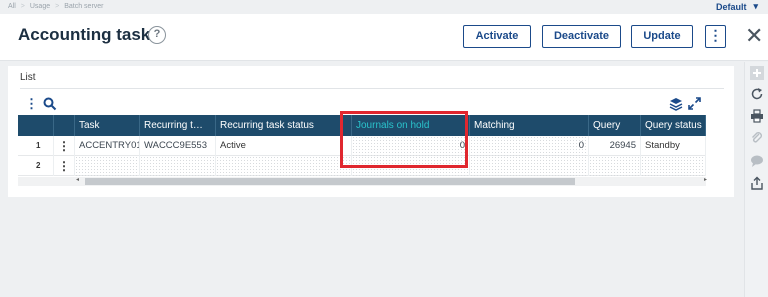  What do you see at coordinates (36, 166) in the screenshot?
I see `row-number: 2` at bounding box center [36, 166].